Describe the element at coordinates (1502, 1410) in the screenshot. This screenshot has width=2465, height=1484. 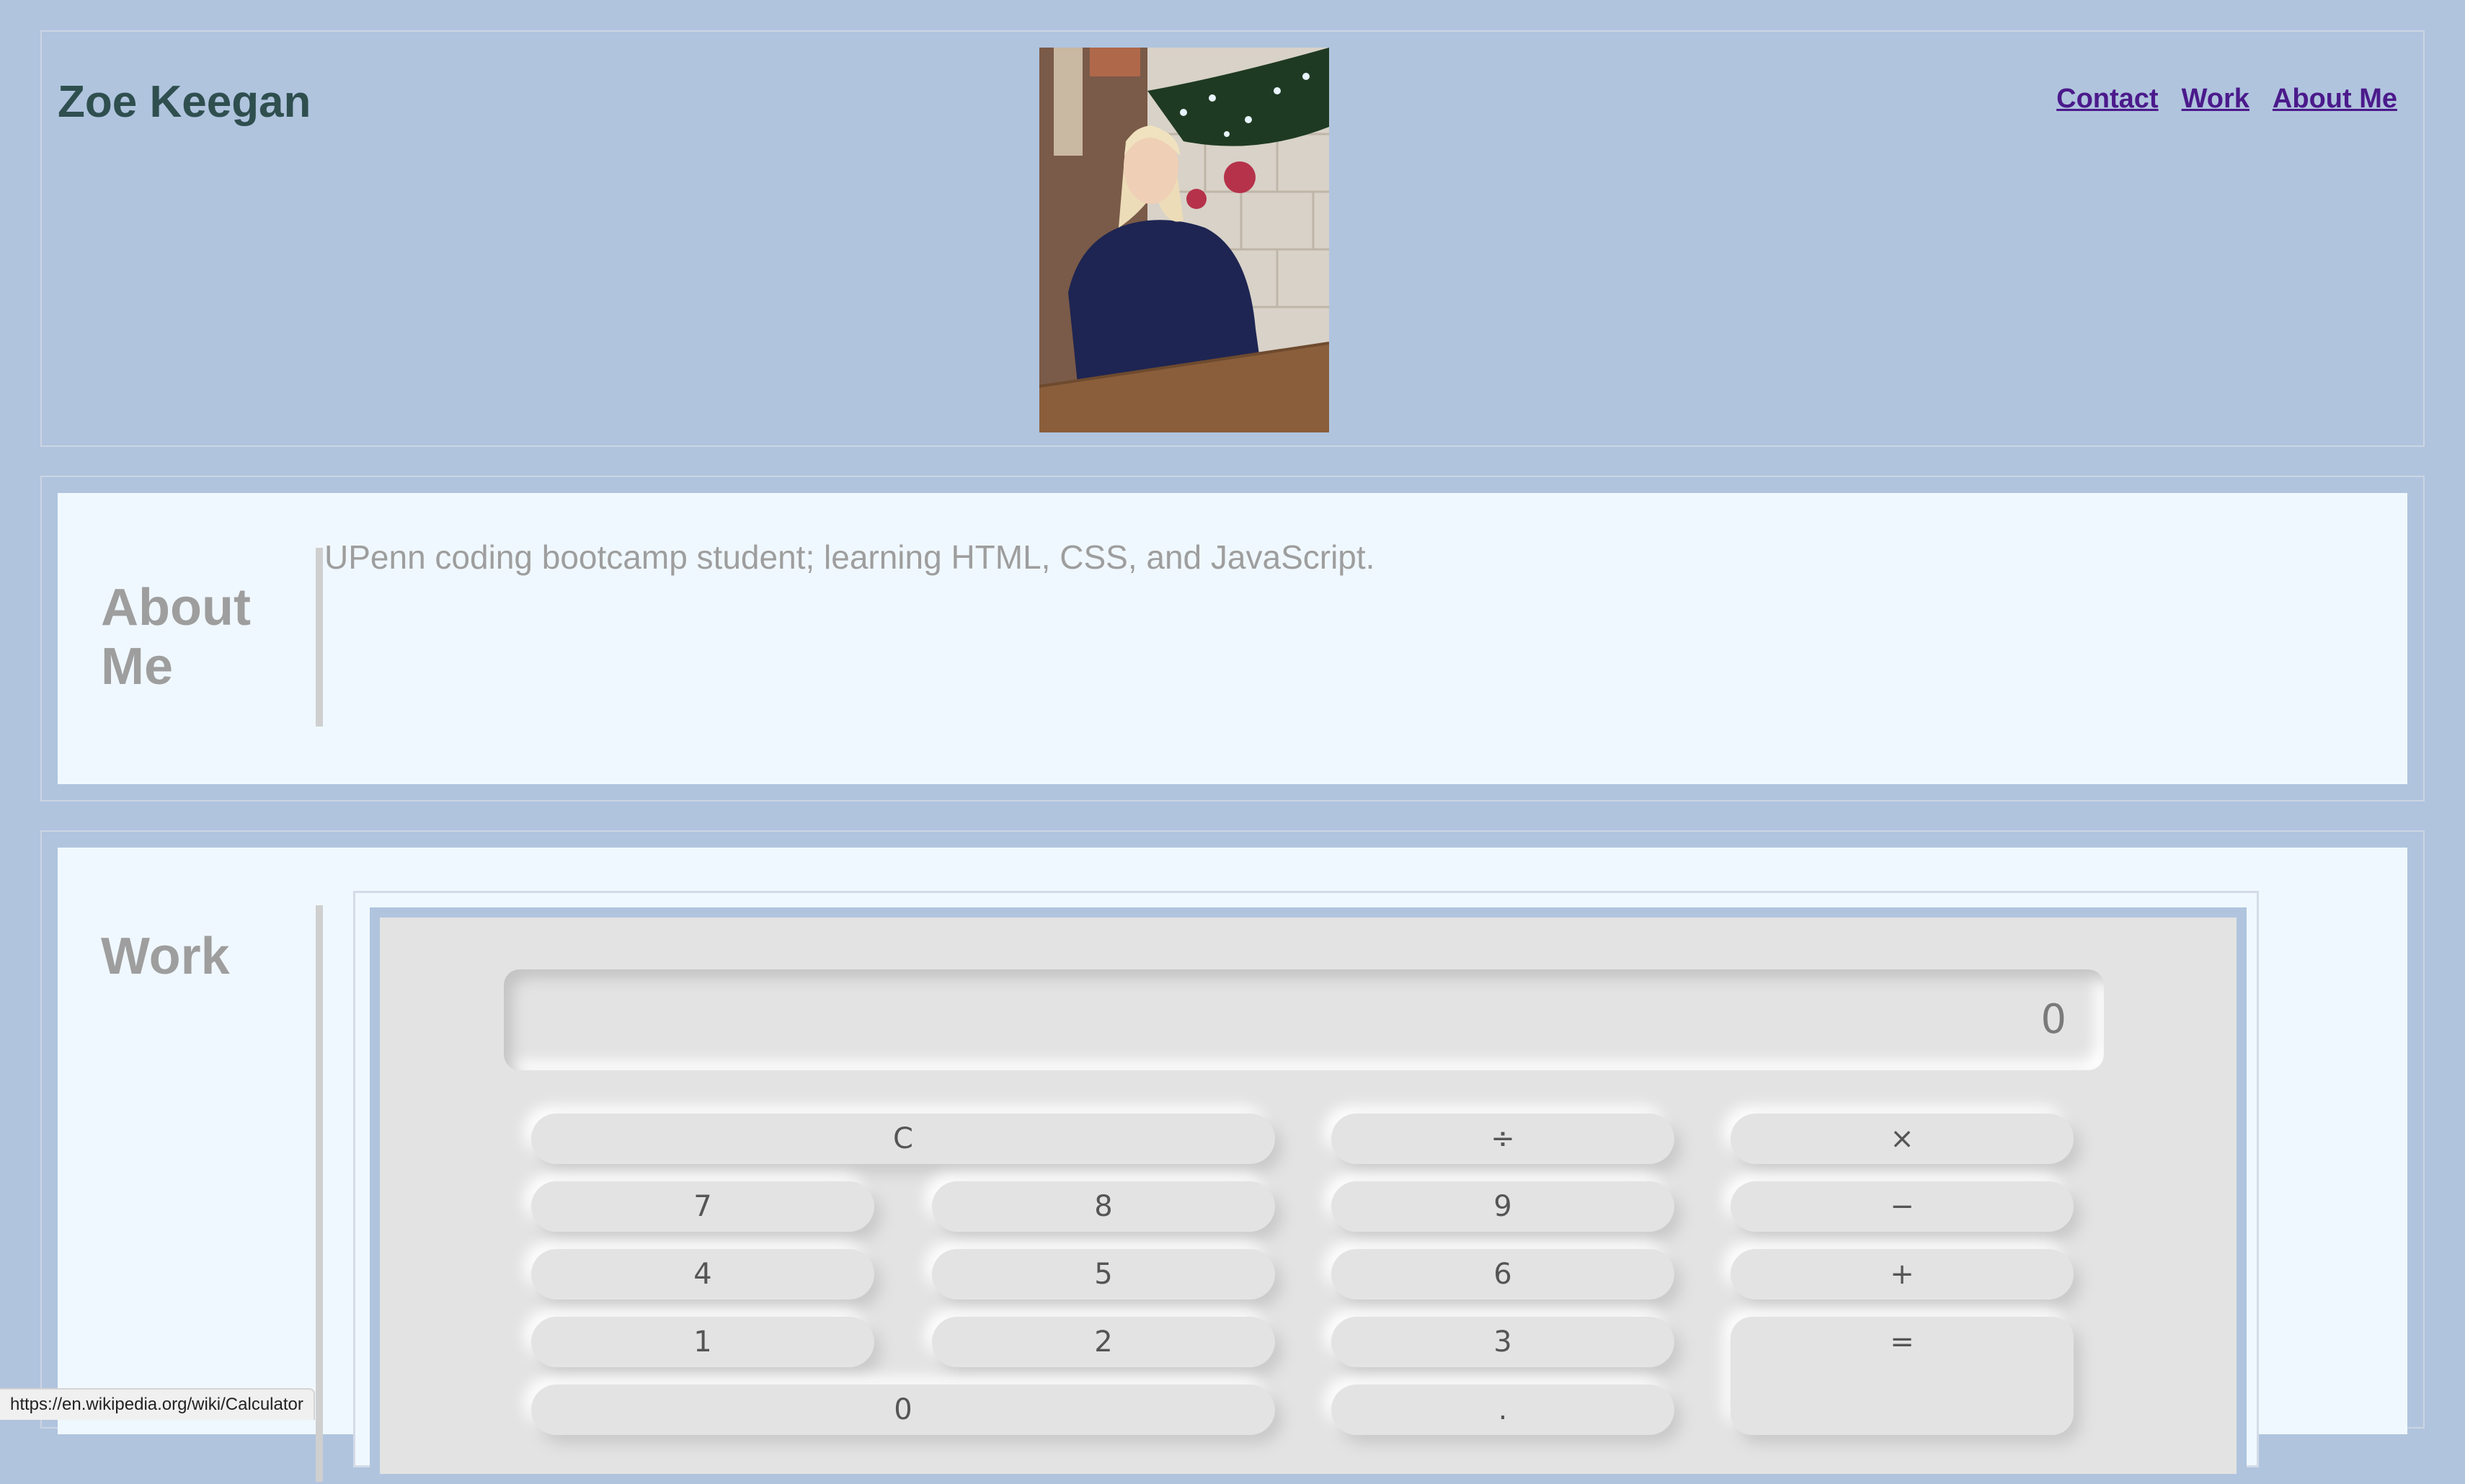
I see `decimal-button: .` at that location.